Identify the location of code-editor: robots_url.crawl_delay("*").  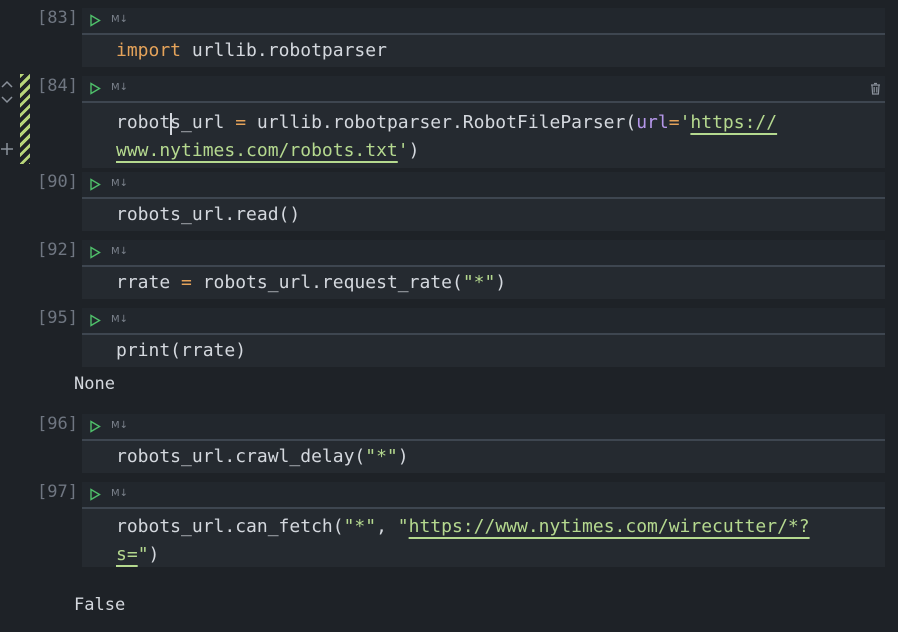
(483, 457).